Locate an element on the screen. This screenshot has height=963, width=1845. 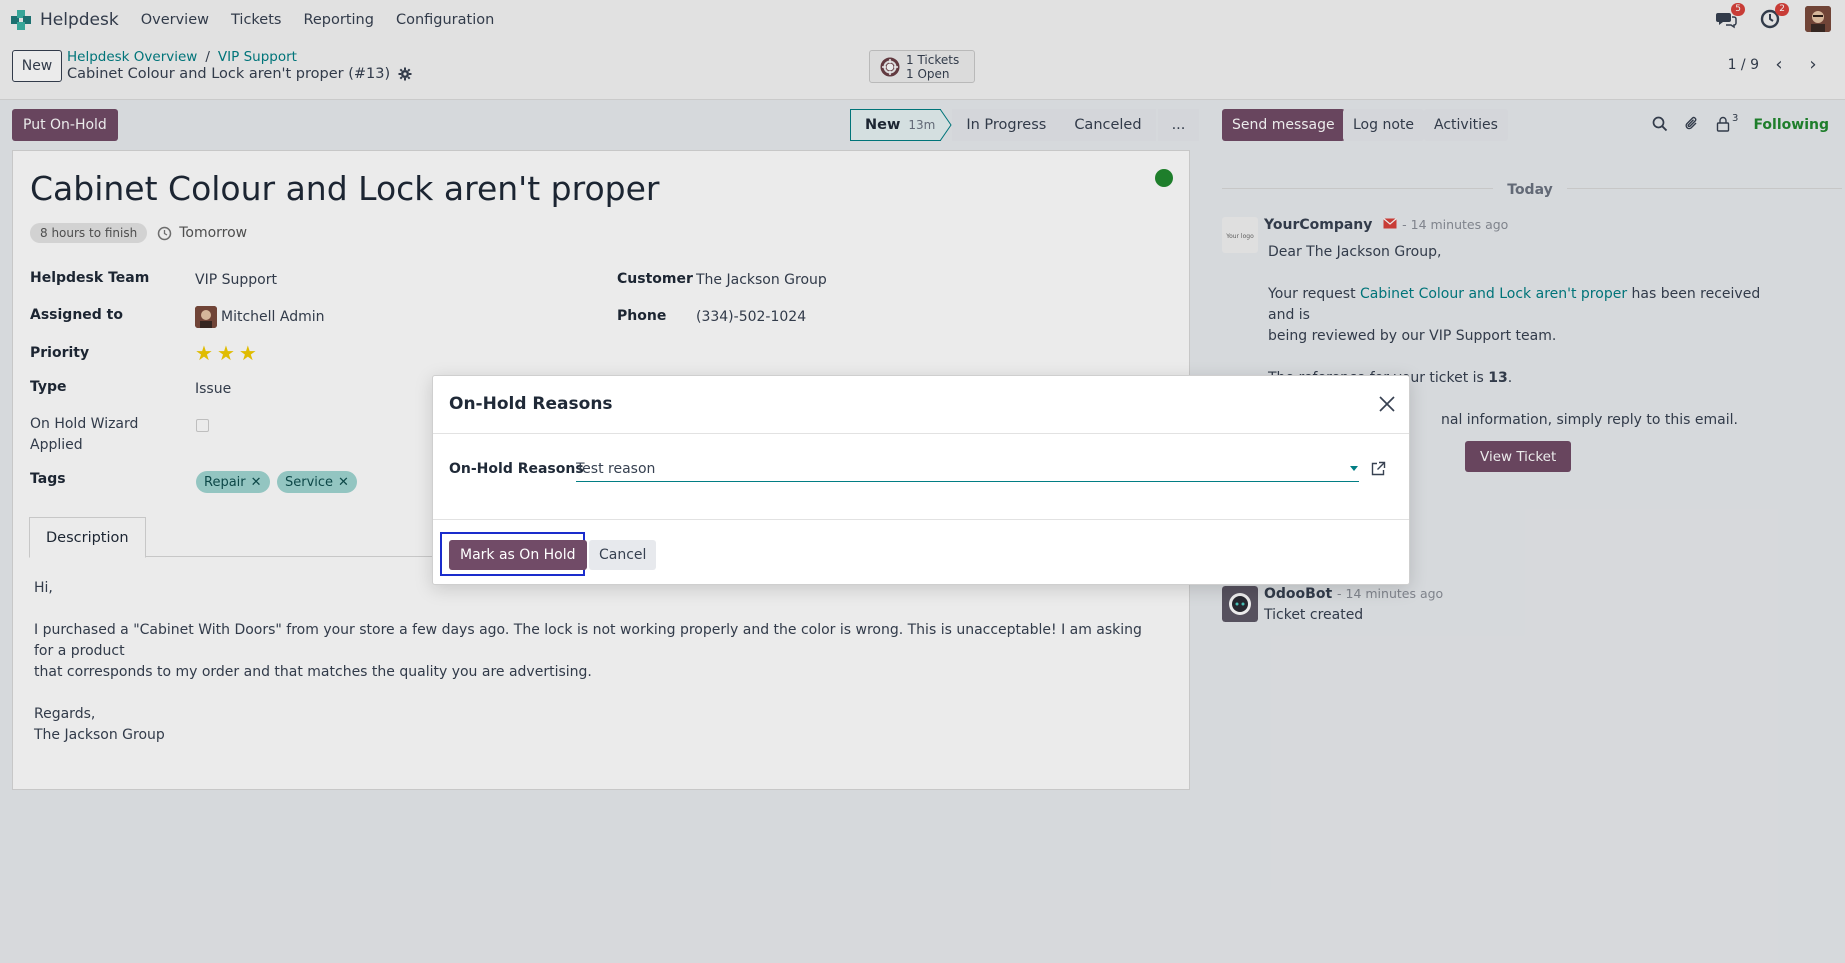
on-hold-reasons-label: On-Hold Reasons is located at coordinates (516, 469).